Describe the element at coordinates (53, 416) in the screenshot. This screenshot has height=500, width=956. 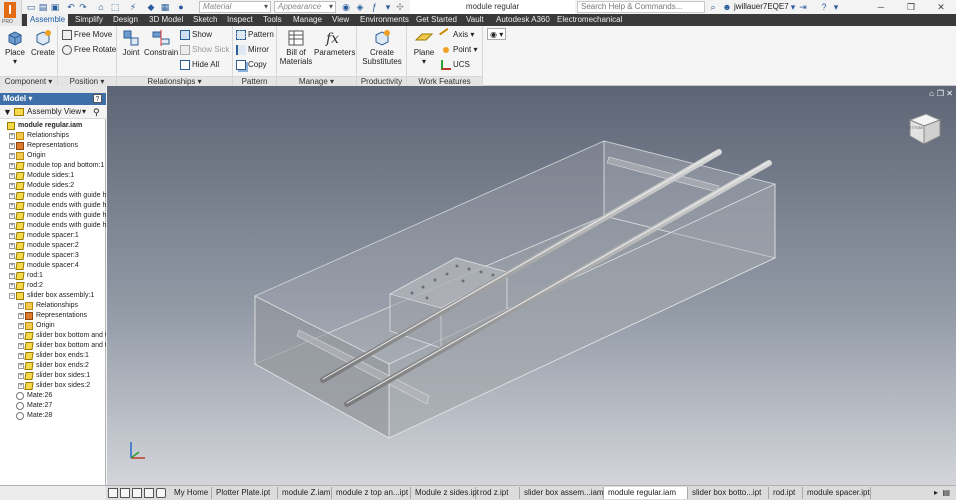
I see `tree-item: Mate:28` at that location.